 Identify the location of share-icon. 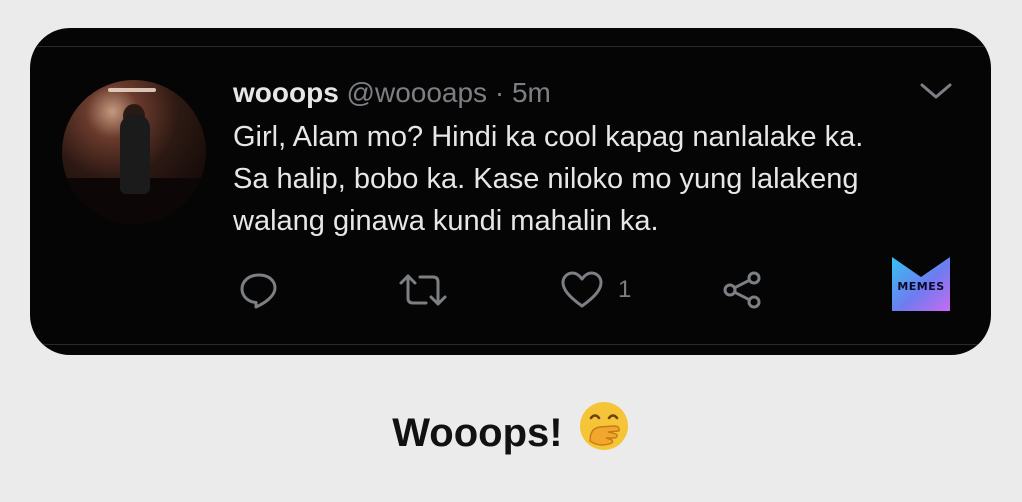
(743, 290).